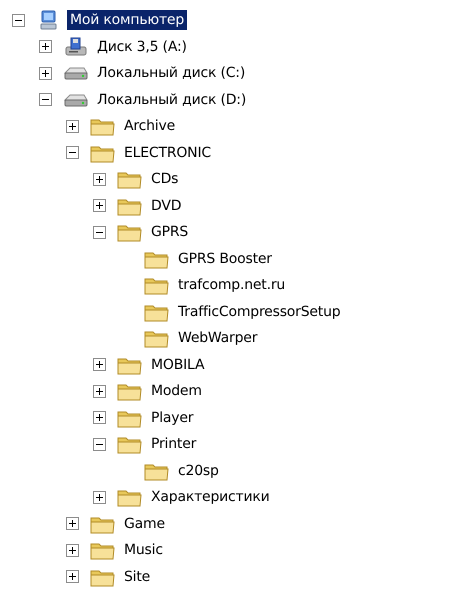  I want to click on tree-item: Диск 3,5 (A:), so click(142, 46).